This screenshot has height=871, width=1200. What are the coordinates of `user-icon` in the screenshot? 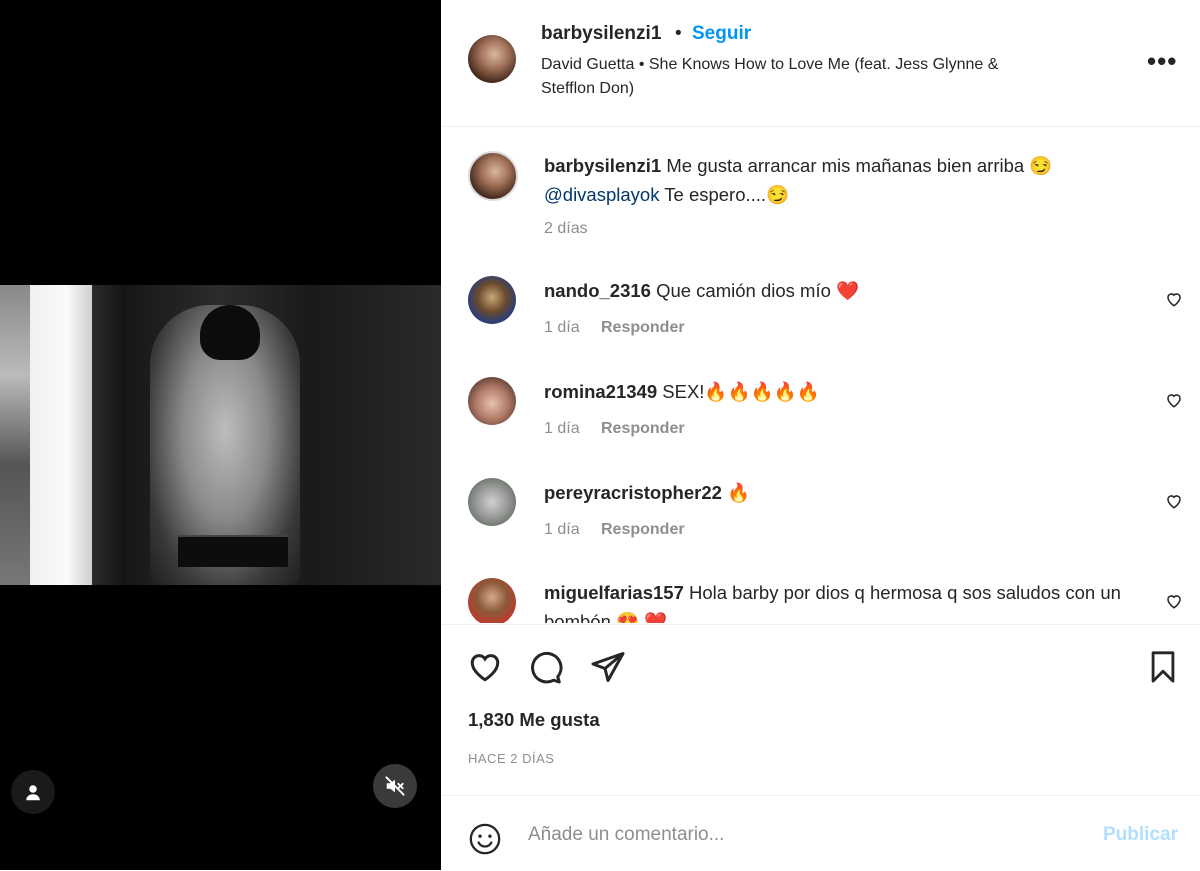 It's located at (33, 793).